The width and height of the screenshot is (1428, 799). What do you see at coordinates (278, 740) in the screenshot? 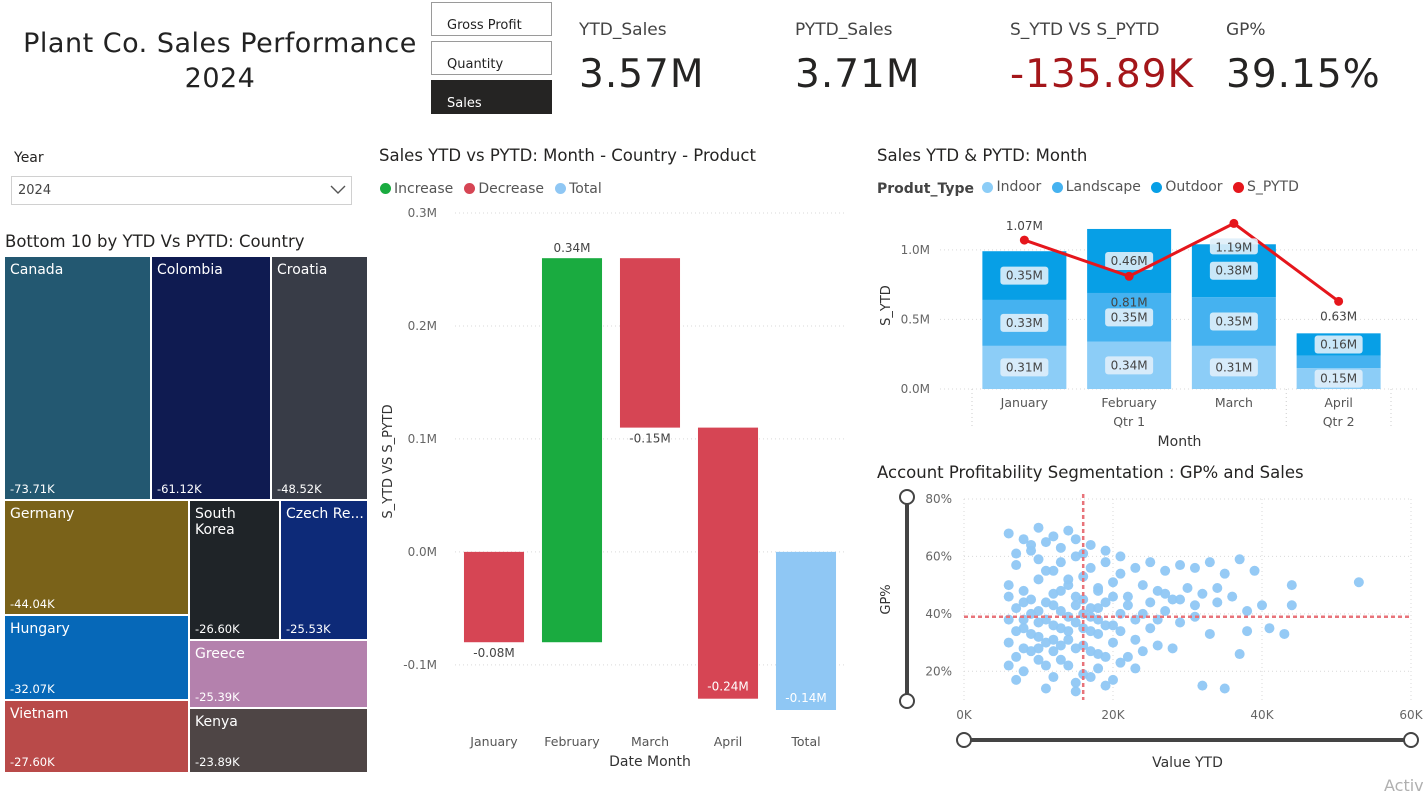
I see `treemap-tile-kenya: Kenya -23.89K` at bounding box center [278, 740].